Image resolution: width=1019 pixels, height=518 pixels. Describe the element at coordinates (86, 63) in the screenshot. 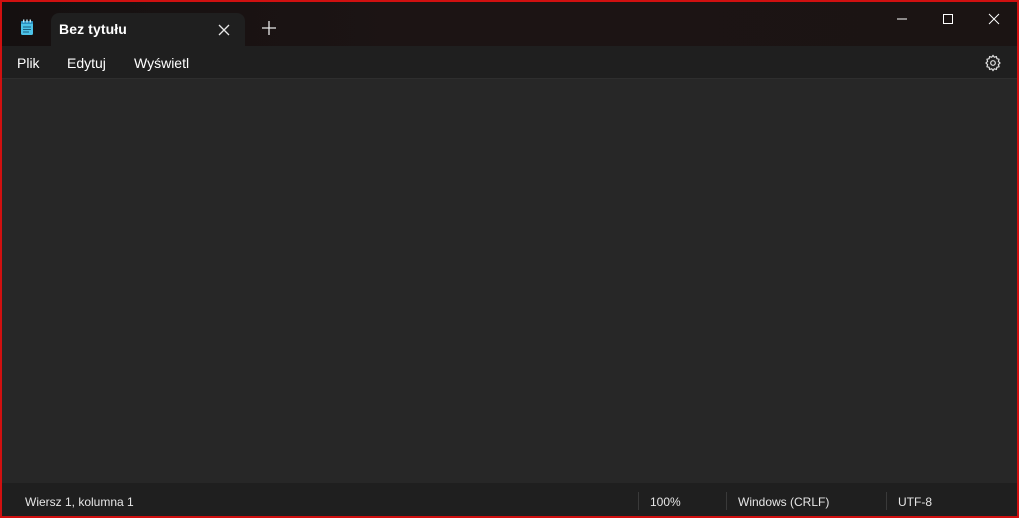

I see `menu-item-edit: Edytuj` at that location.